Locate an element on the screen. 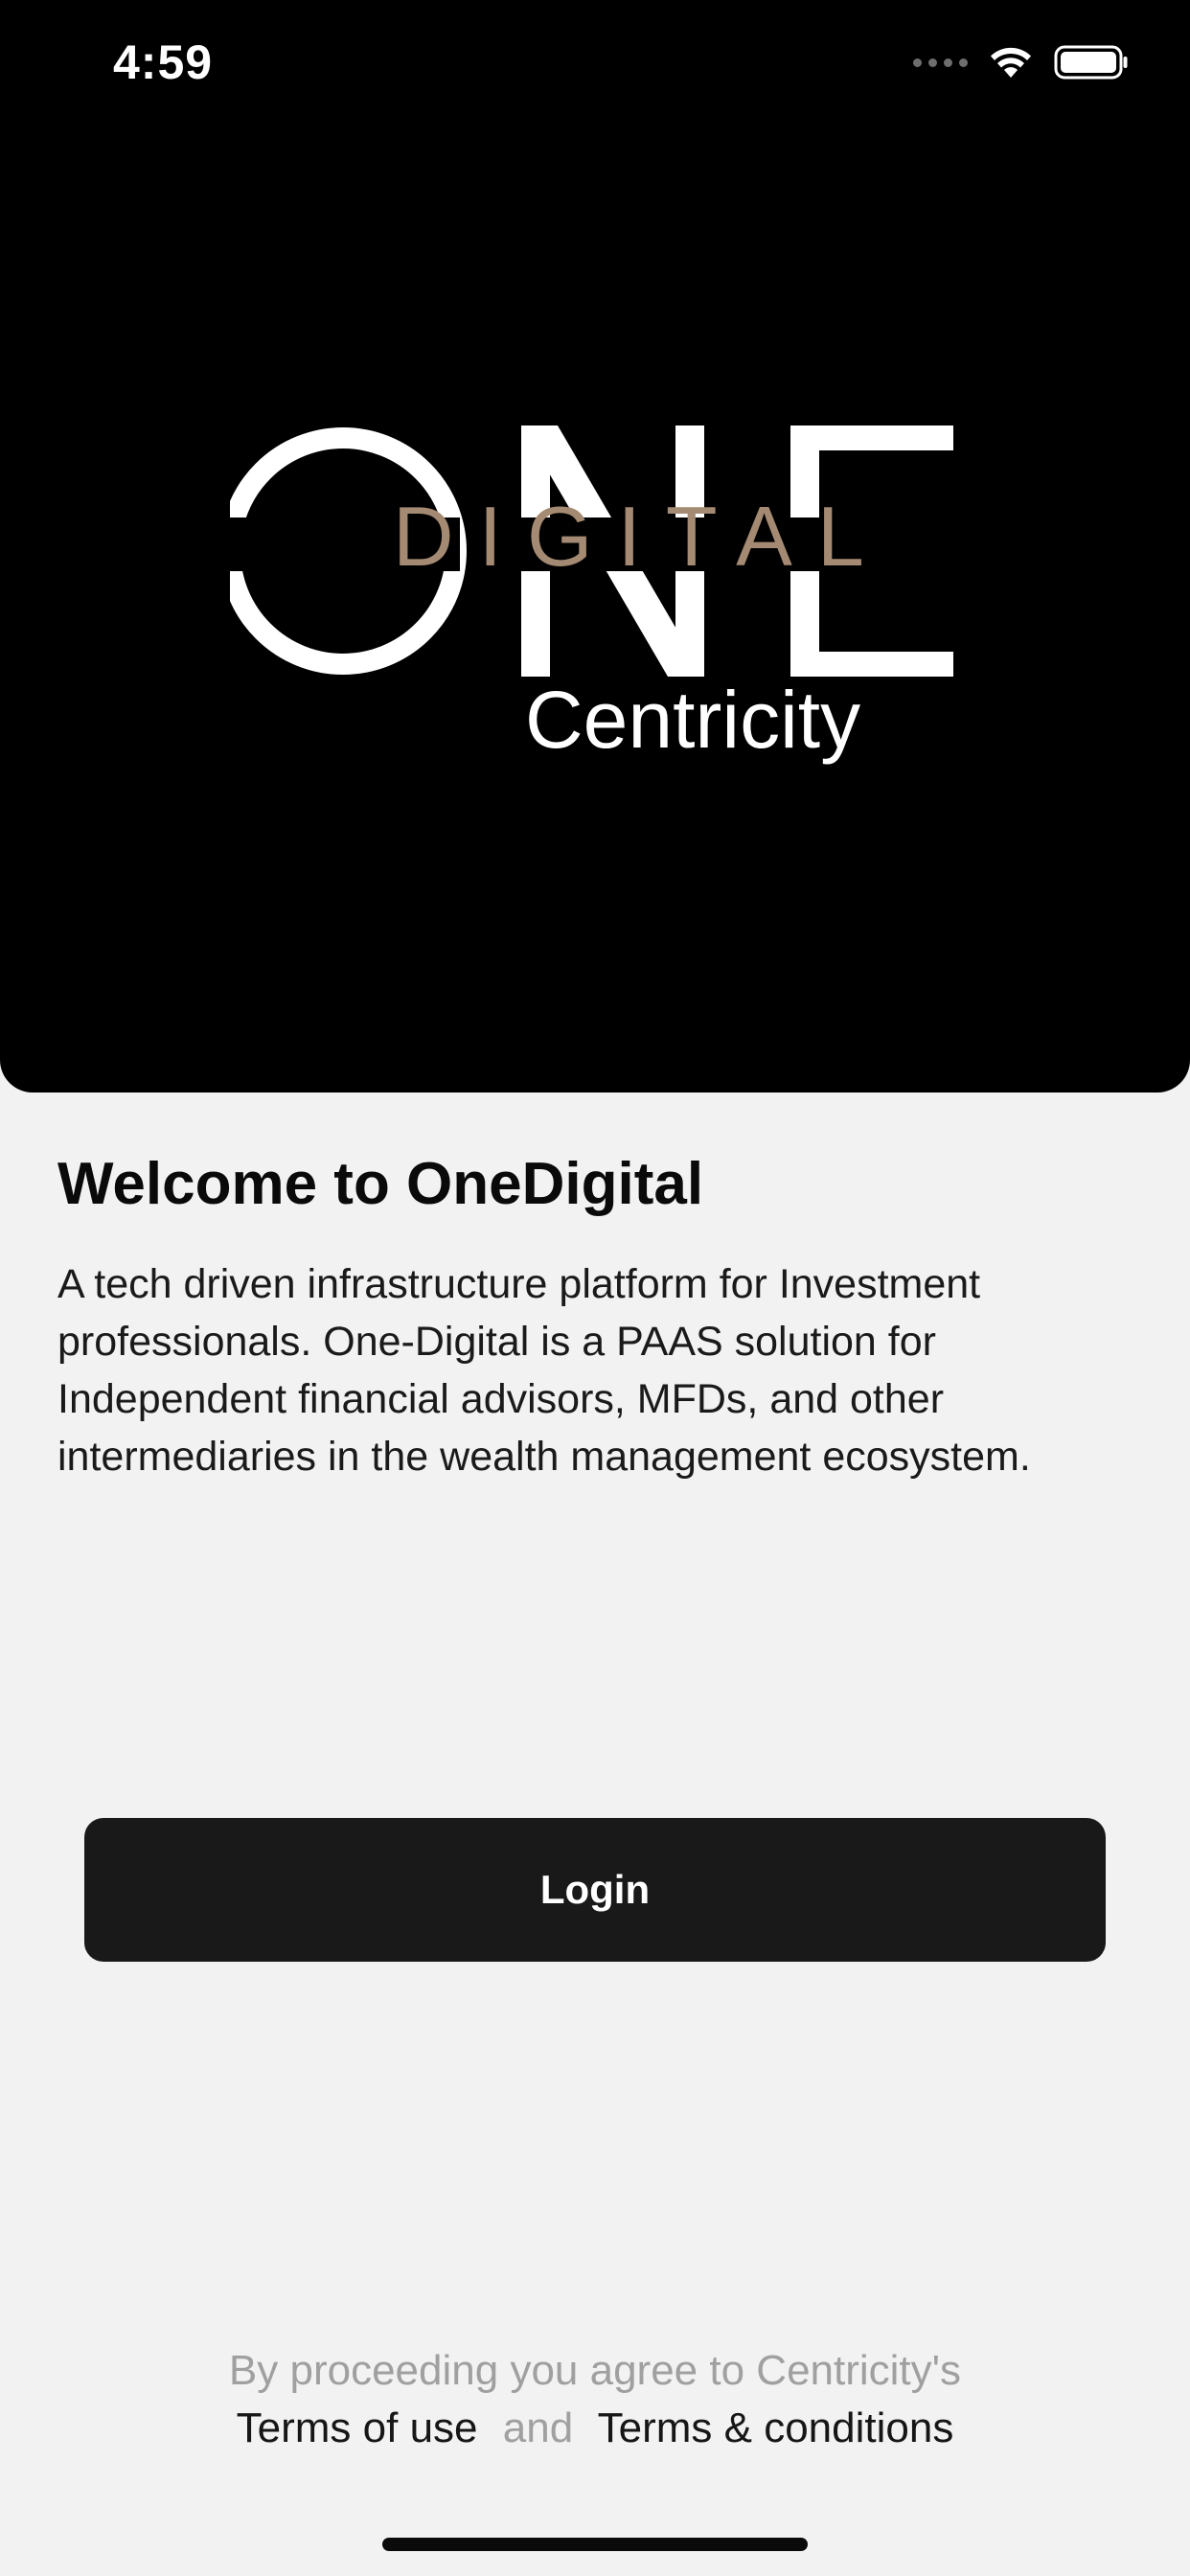  logo-centricity-text: Centricity is located at coordinates (693, 720).